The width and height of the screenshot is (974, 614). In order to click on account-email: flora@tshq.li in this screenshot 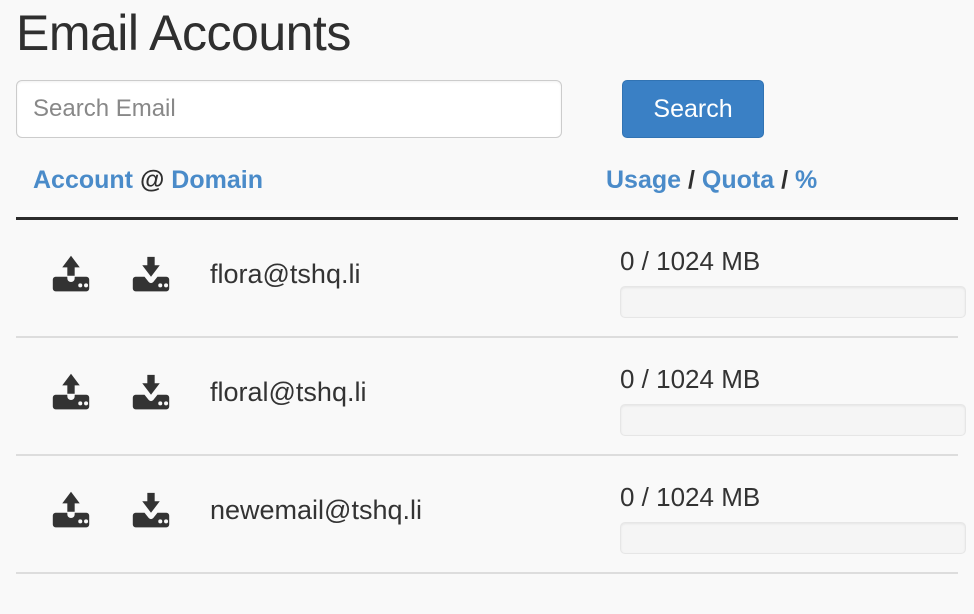, I will do `click(285, 274)`.